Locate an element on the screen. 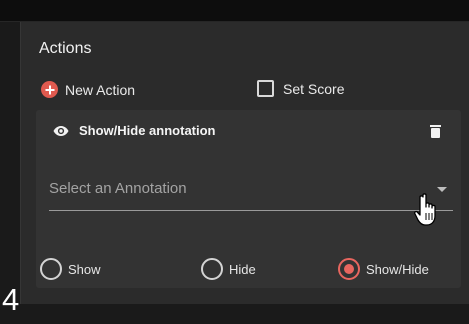 This screenshot has width=469, height=324. set-score-checkbox: Set Score is located at coordinates (300, 88).